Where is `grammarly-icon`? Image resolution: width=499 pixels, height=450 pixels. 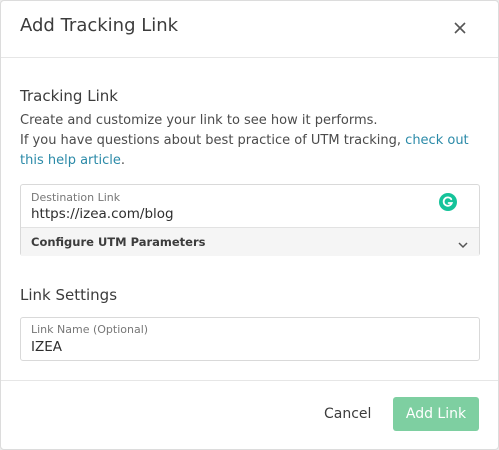 grammarly-icon is located at coordinates (448, 202).